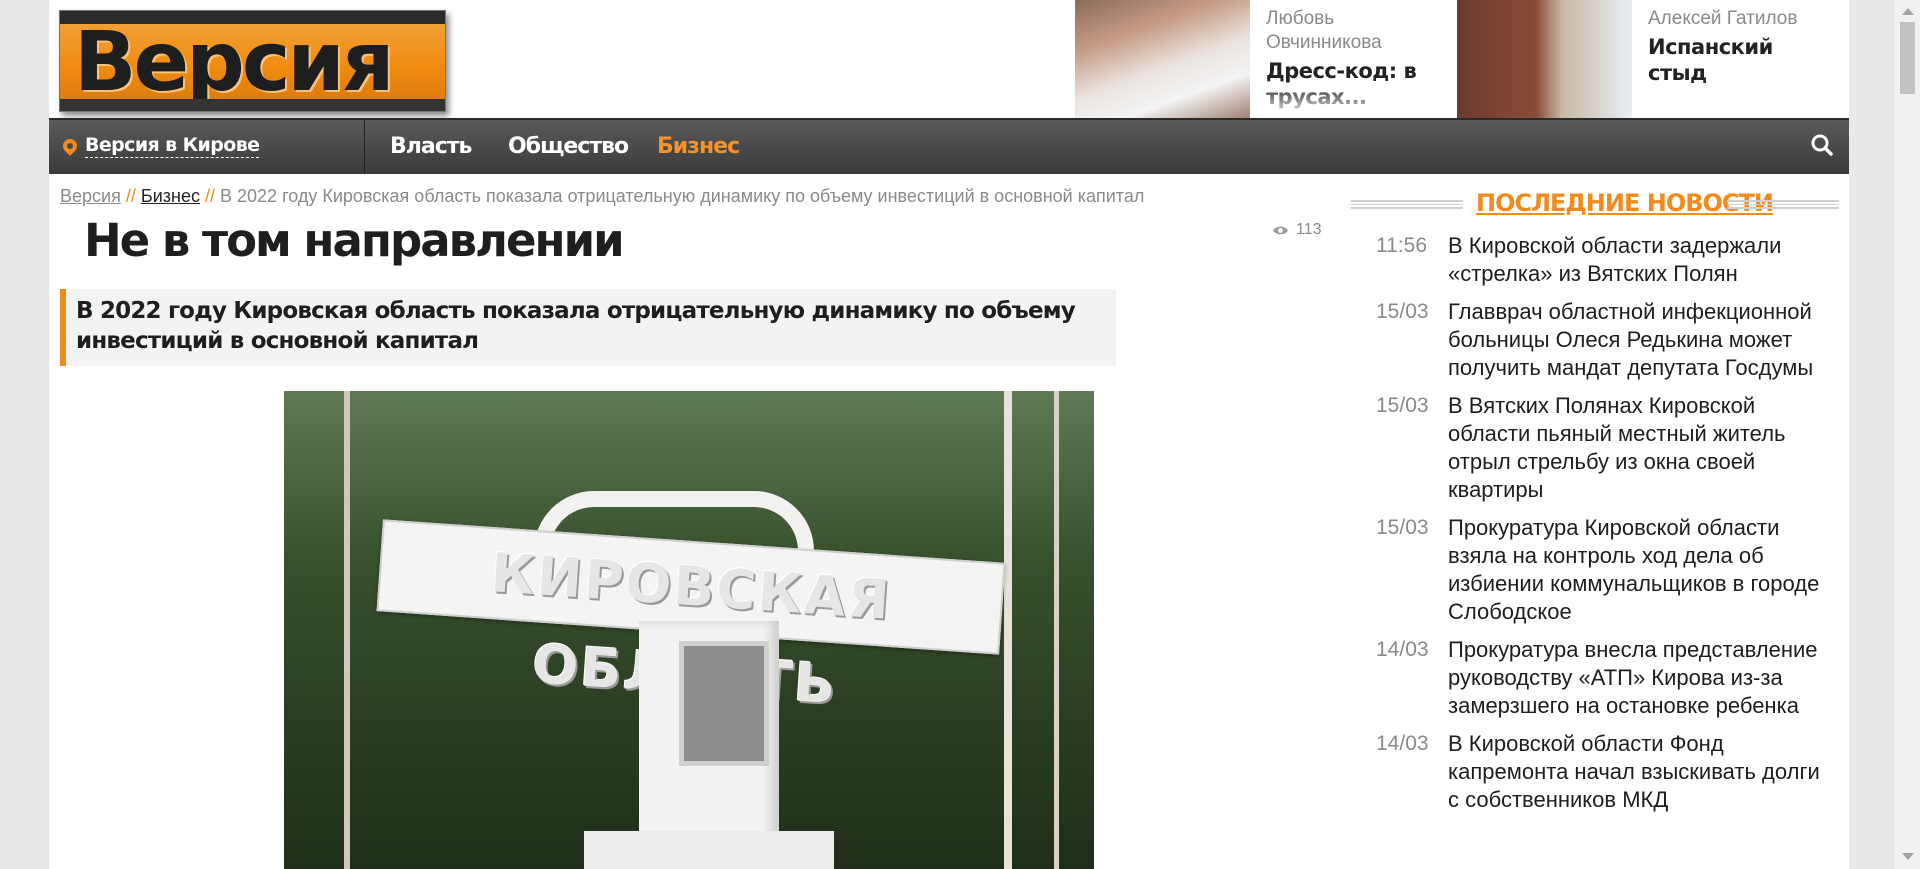 This screenshot has height=869, width=1920. I want to click on article-title: Не в том направлении, so click(354, 240).